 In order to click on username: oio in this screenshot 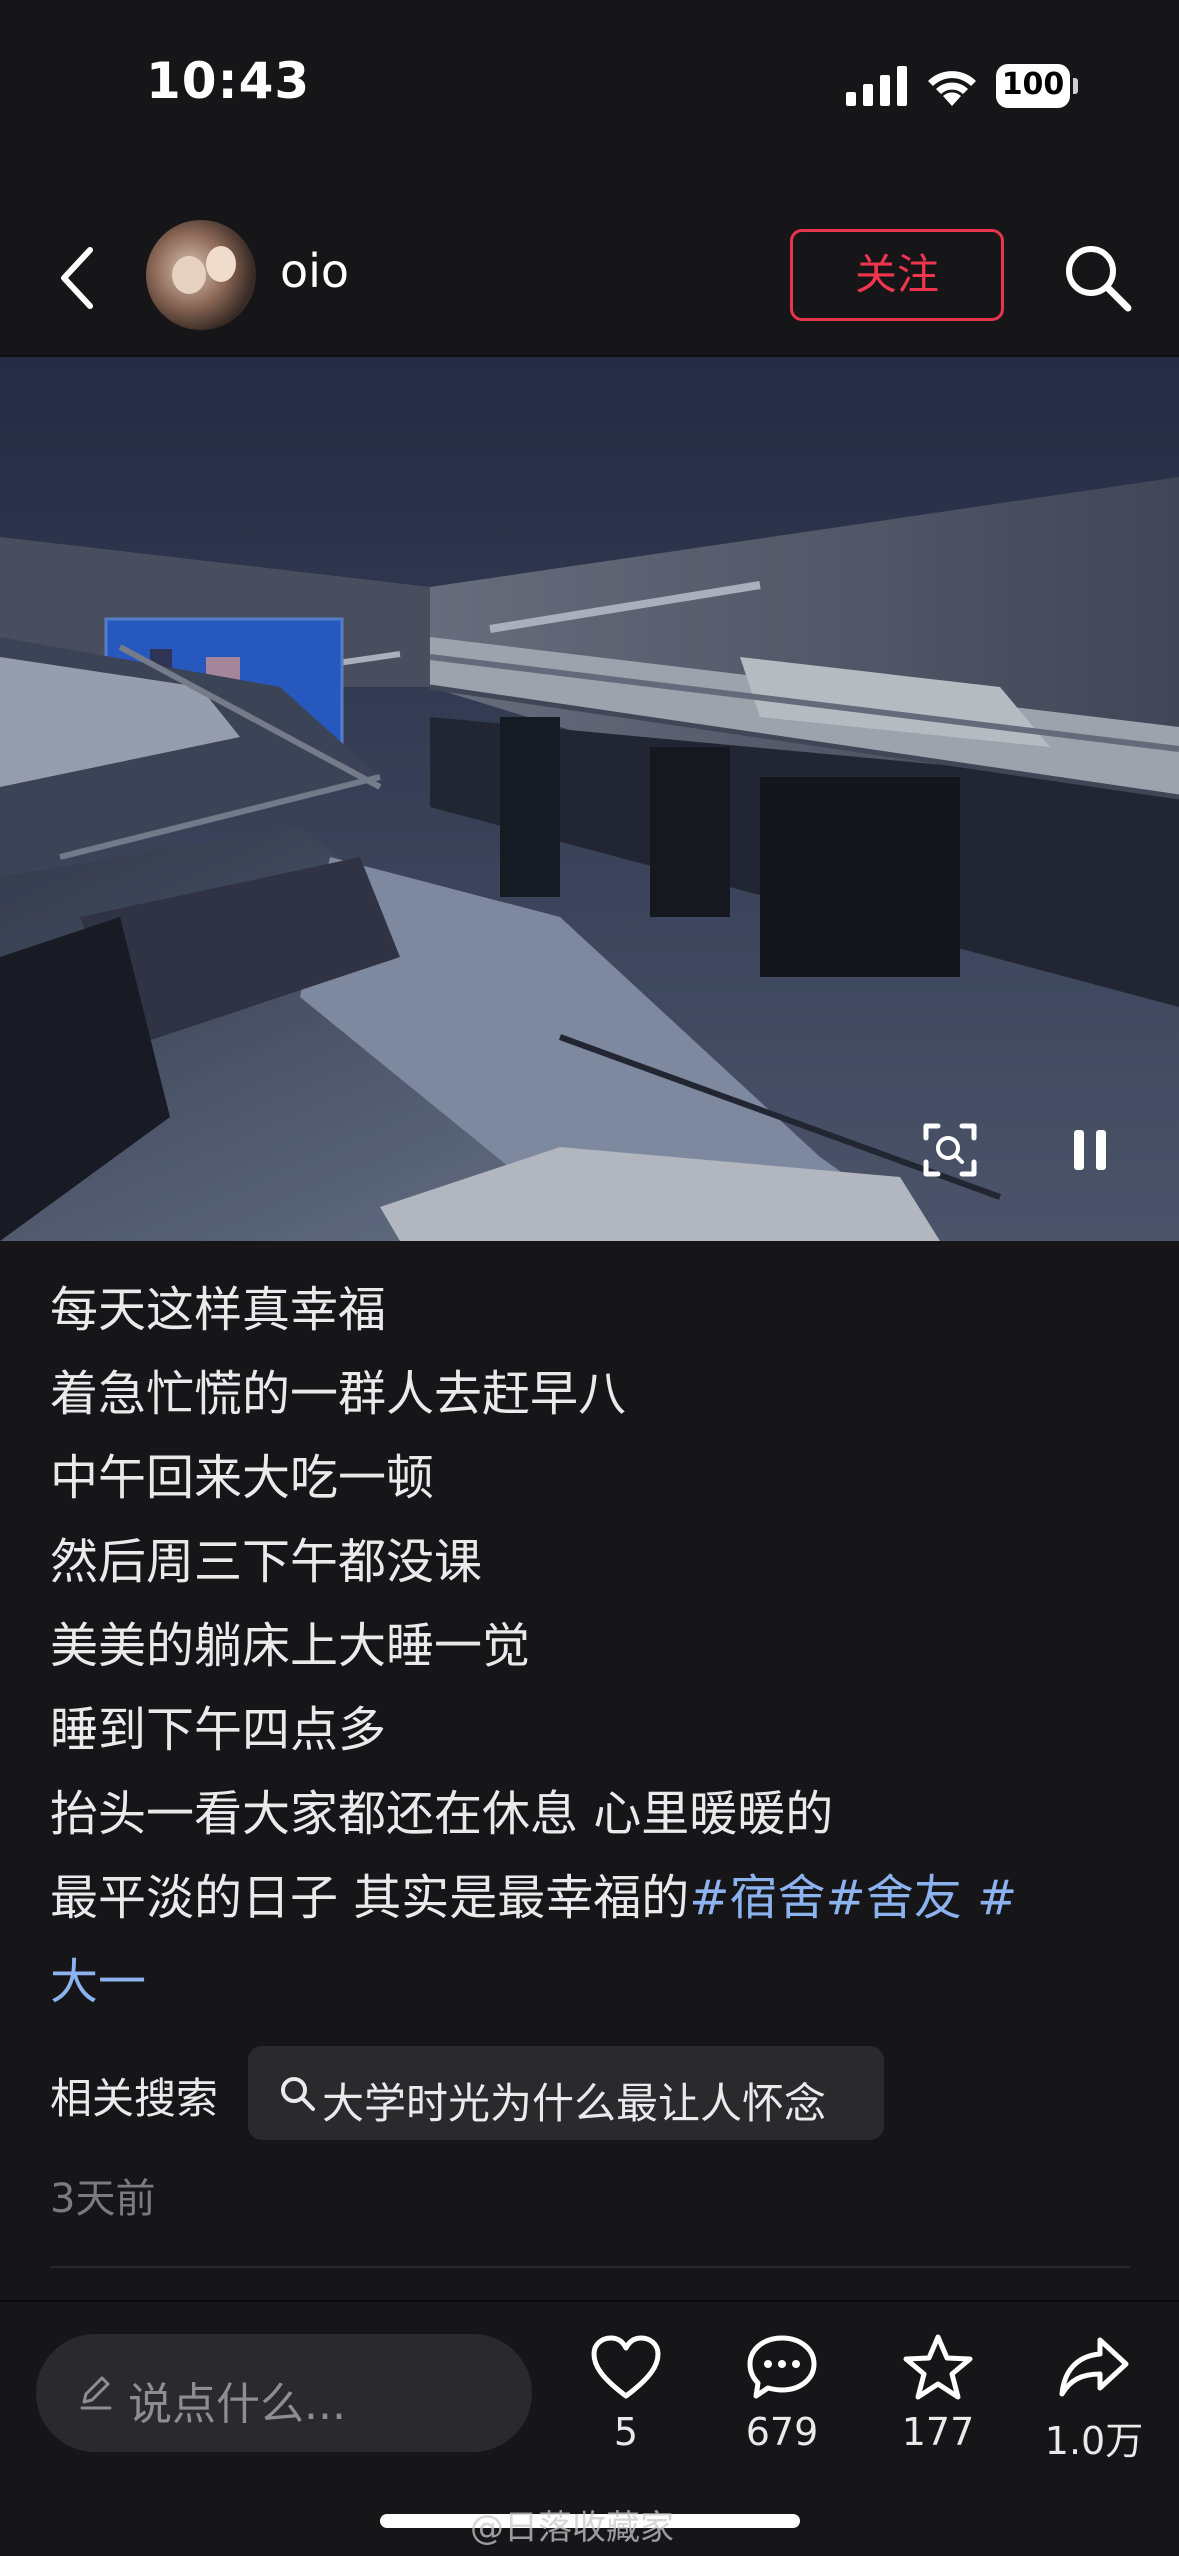, I will do `click(314, 271)`.